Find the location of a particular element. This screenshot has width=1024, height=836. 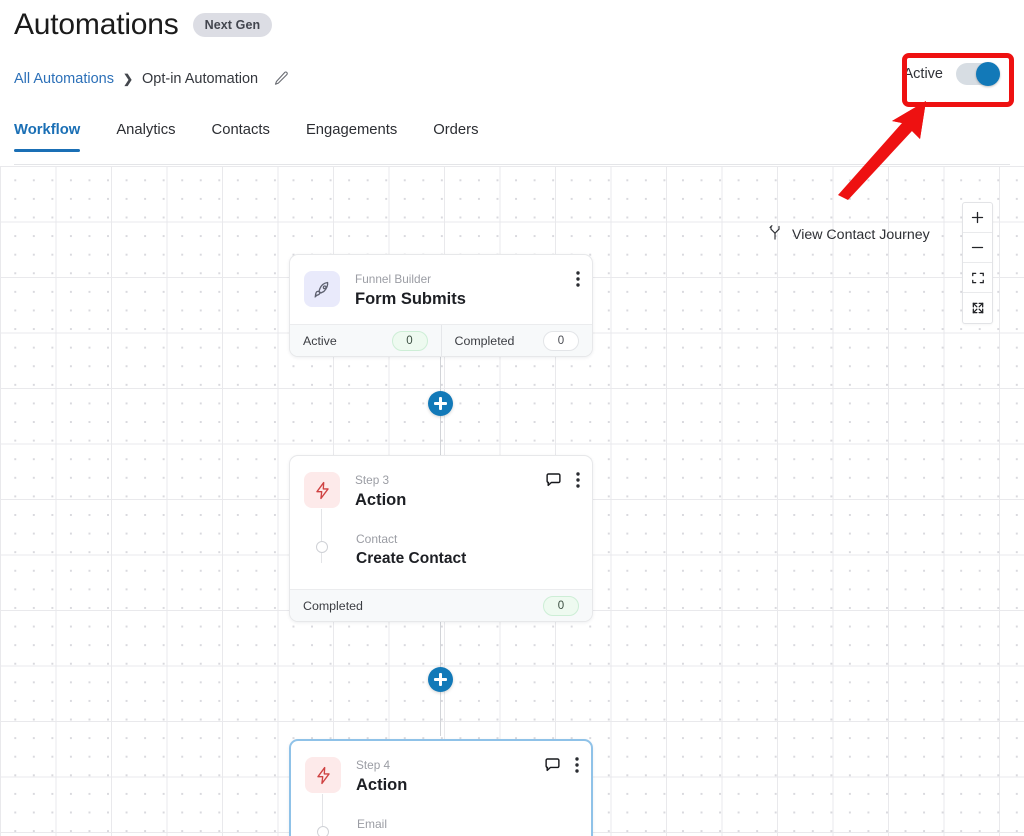

node-stat-active: Active 0 is located at coordinates (365, 340).